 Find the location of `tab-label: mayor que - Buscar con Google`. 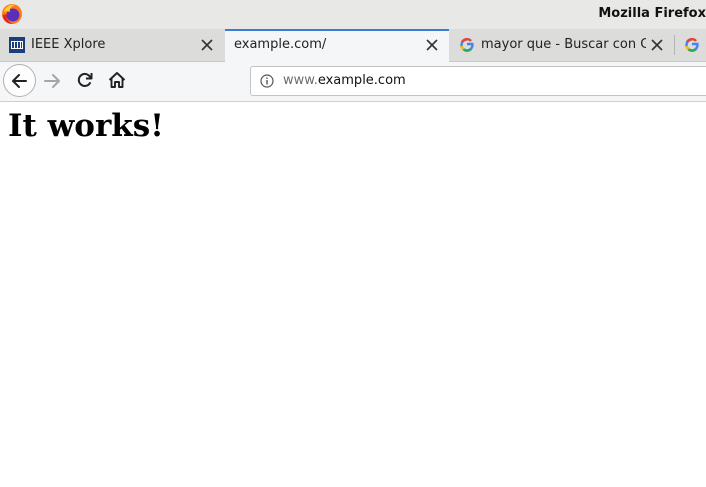

tab-label: mayor que - Buscar con Google is located at coordinates (563, 44).